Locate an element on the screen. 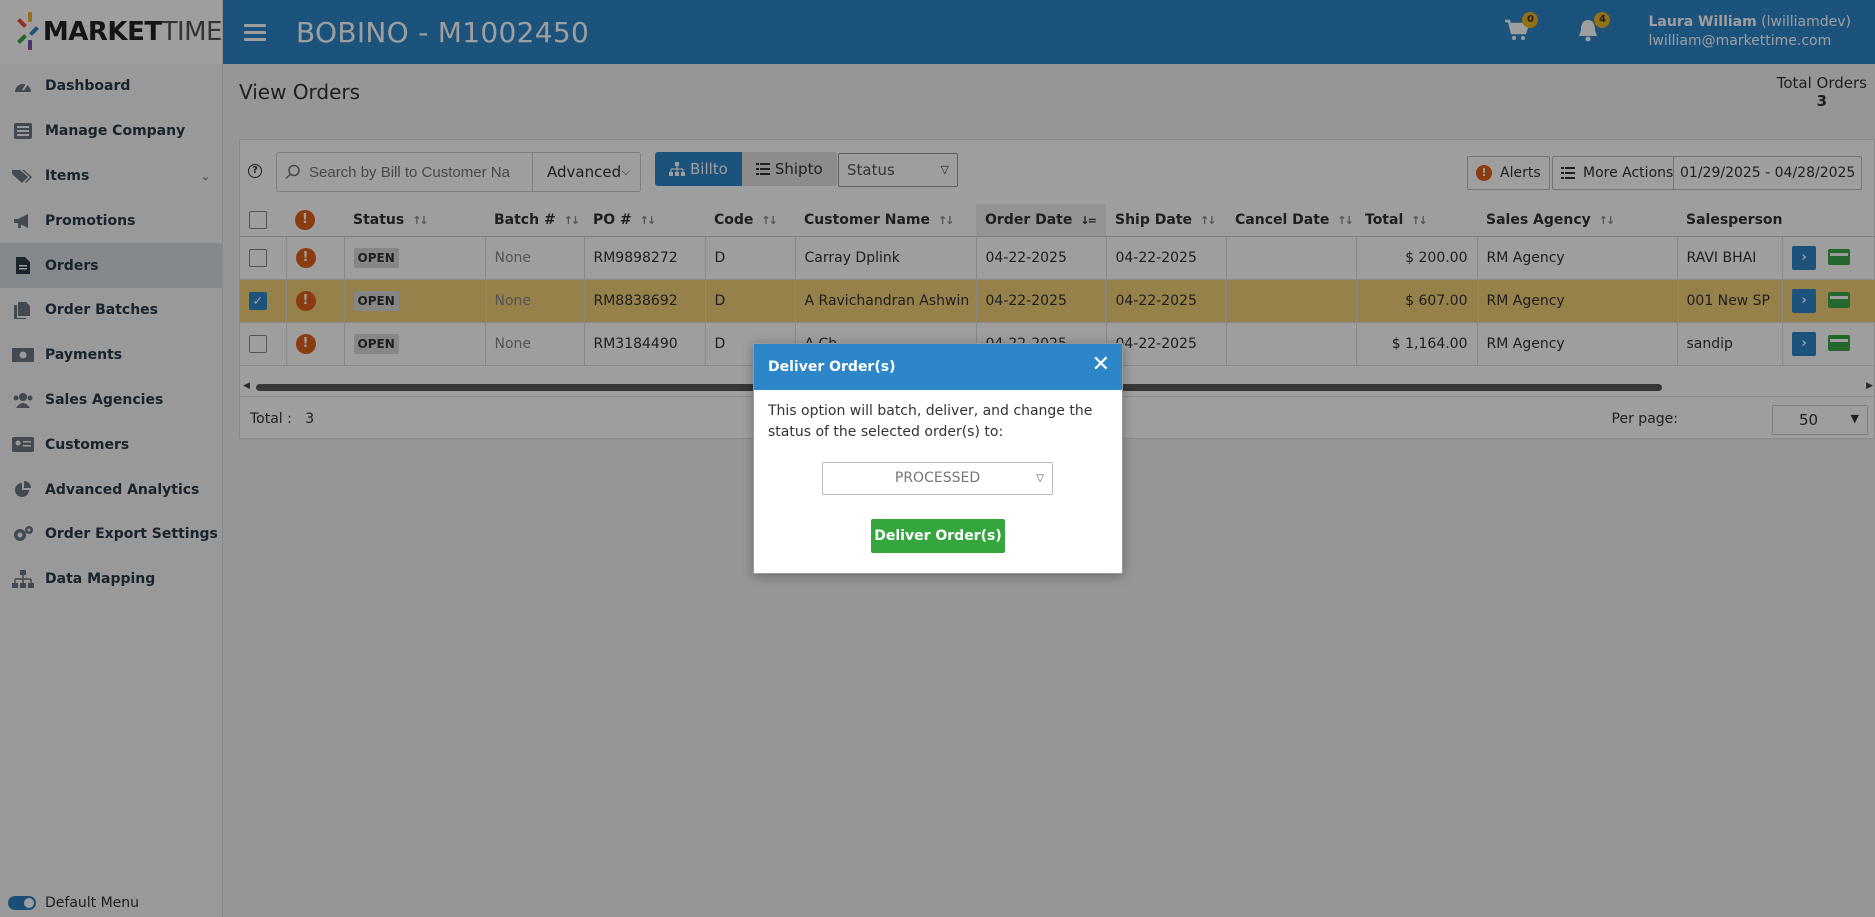 Image resolution: width=1875 pixels, height=917 pixels. dropdown-triangle-icon: ▽ is located at coordinates (1040, 478).